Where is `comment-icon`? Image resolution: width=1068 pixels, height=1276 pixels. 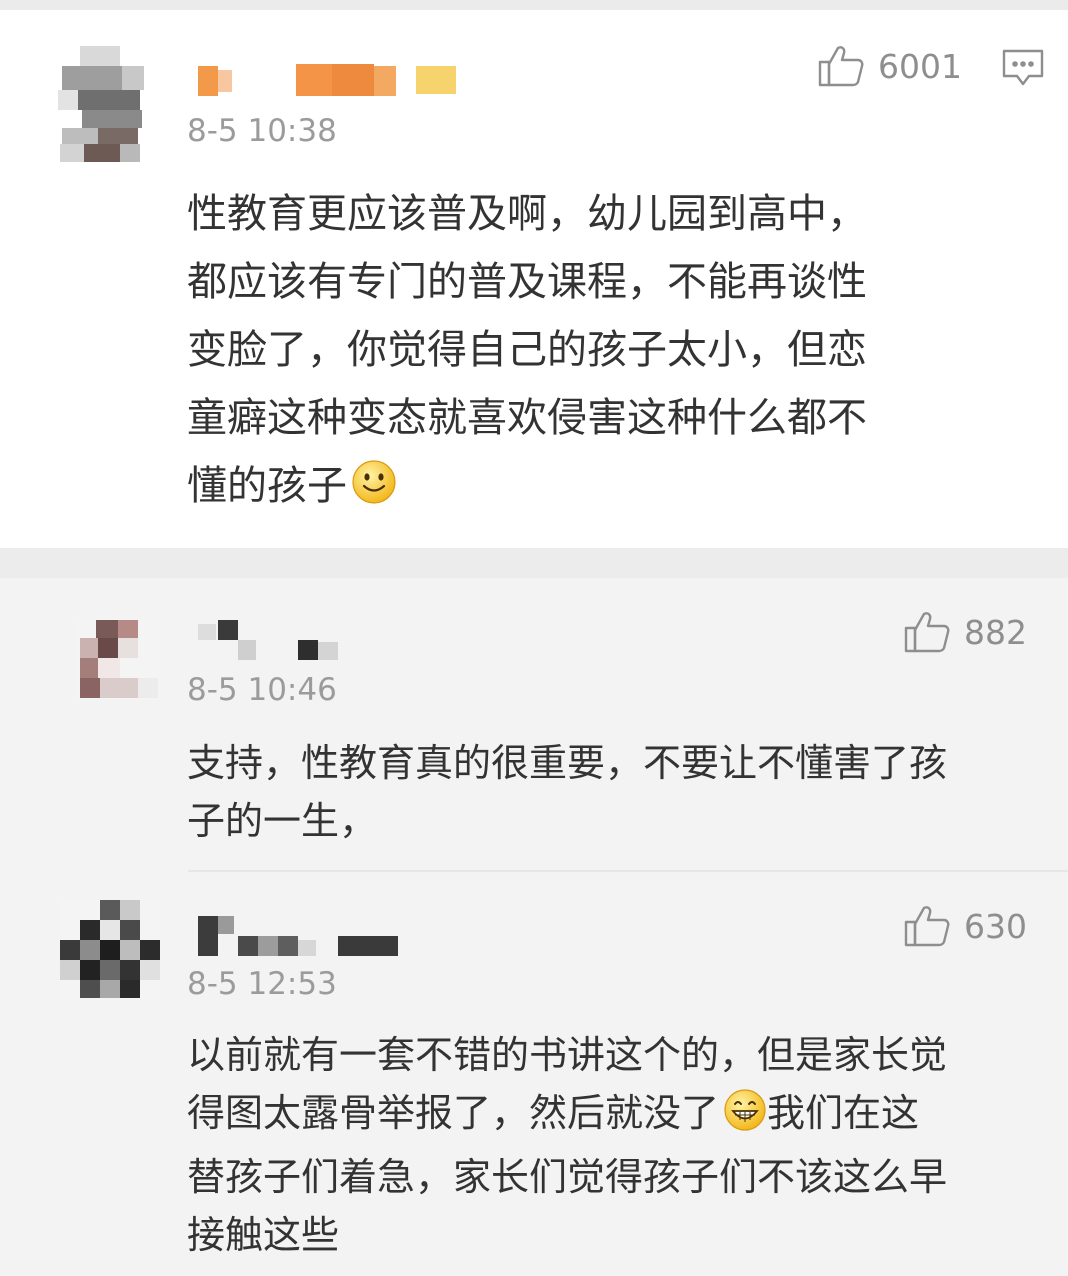
comment-icon is located at coordinates (1023, 68).